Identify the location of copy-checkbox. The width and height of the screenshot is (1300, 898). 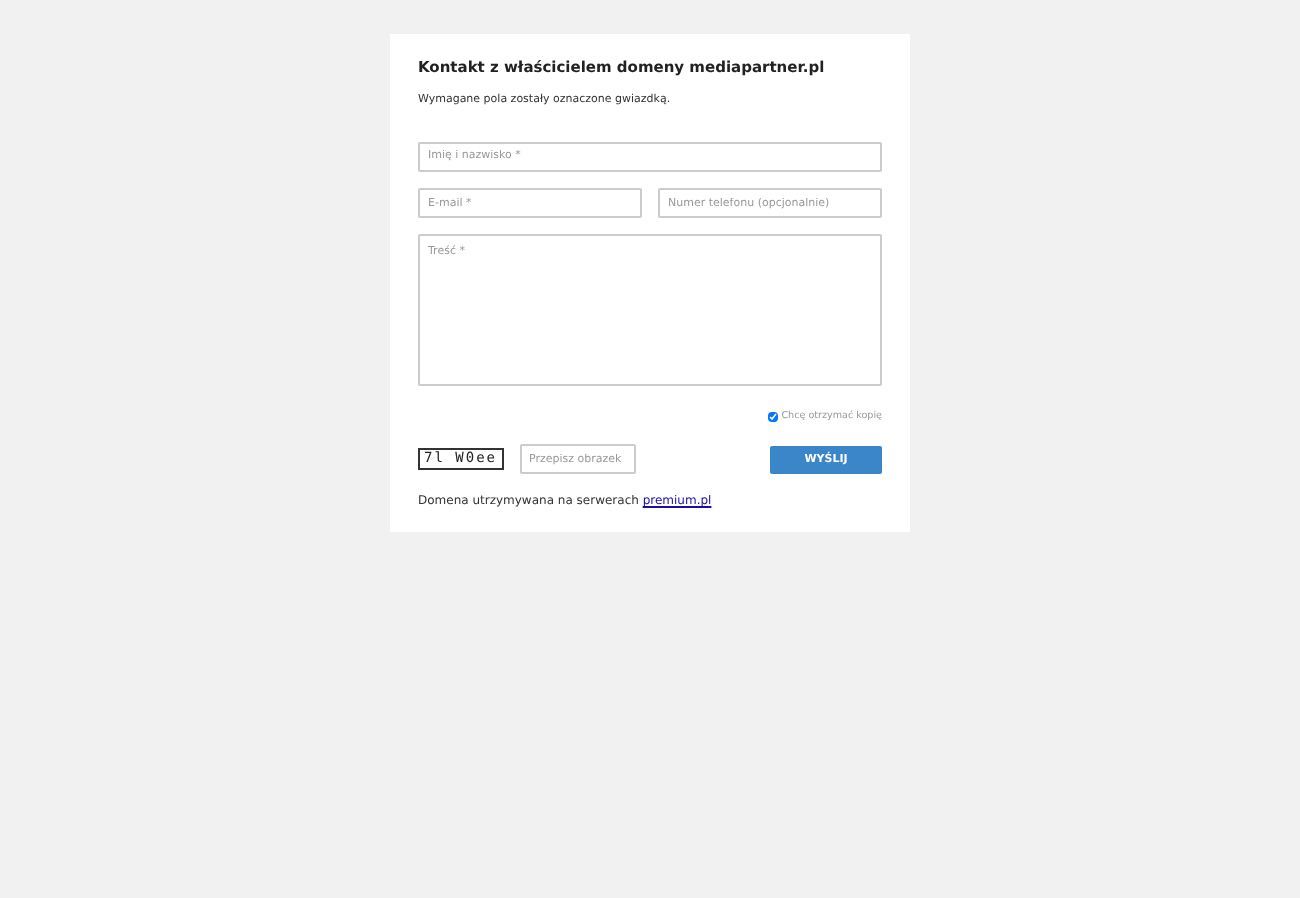
(772, 417).